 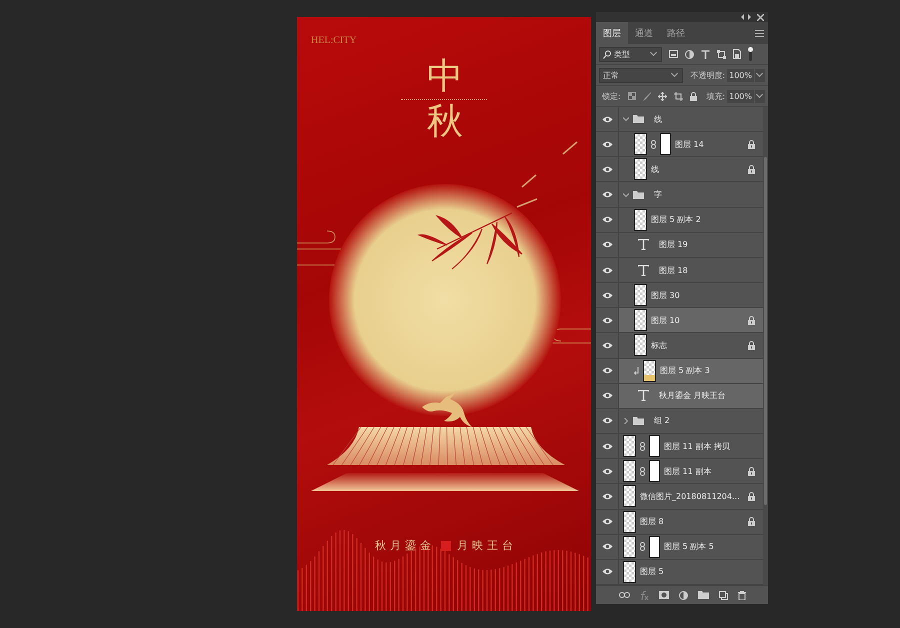 What do you see at coordinates (692, 396) in the screenshot?
I see `layer-name: 秋月鎏金 月映王台` at bounding box center [692, 396].